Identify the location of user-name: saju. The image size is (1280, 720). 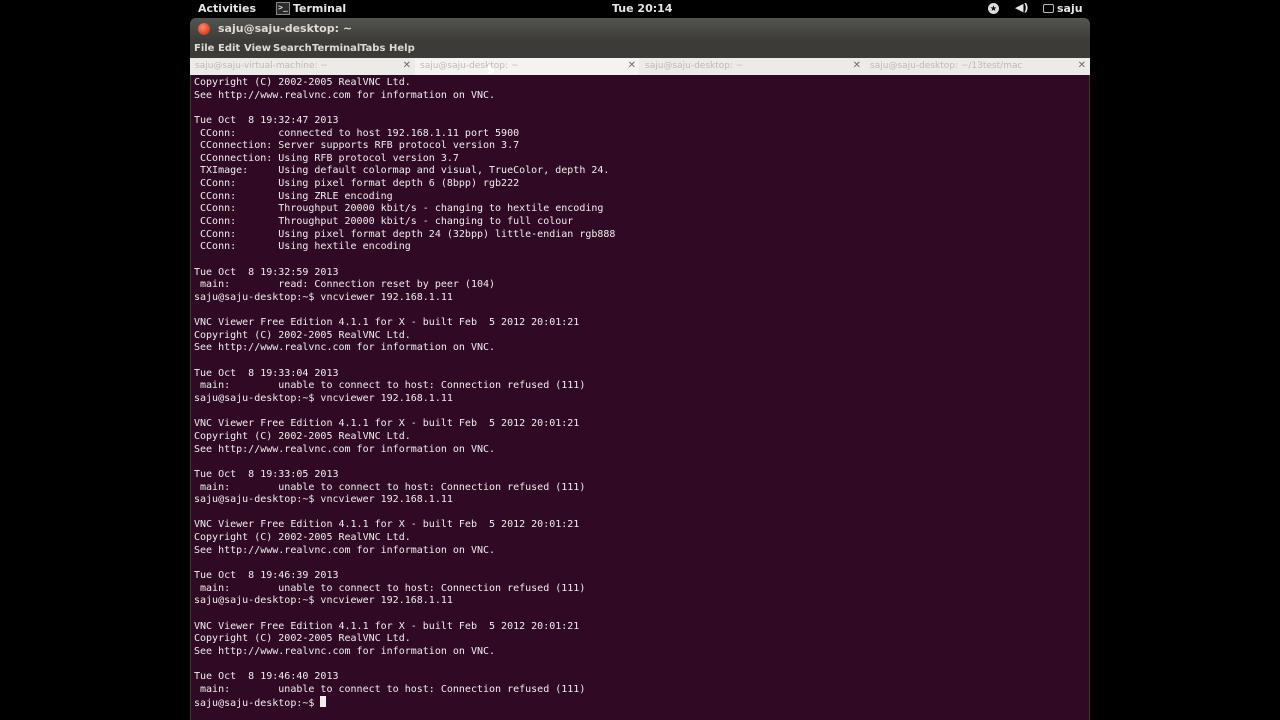
(1070, 8).